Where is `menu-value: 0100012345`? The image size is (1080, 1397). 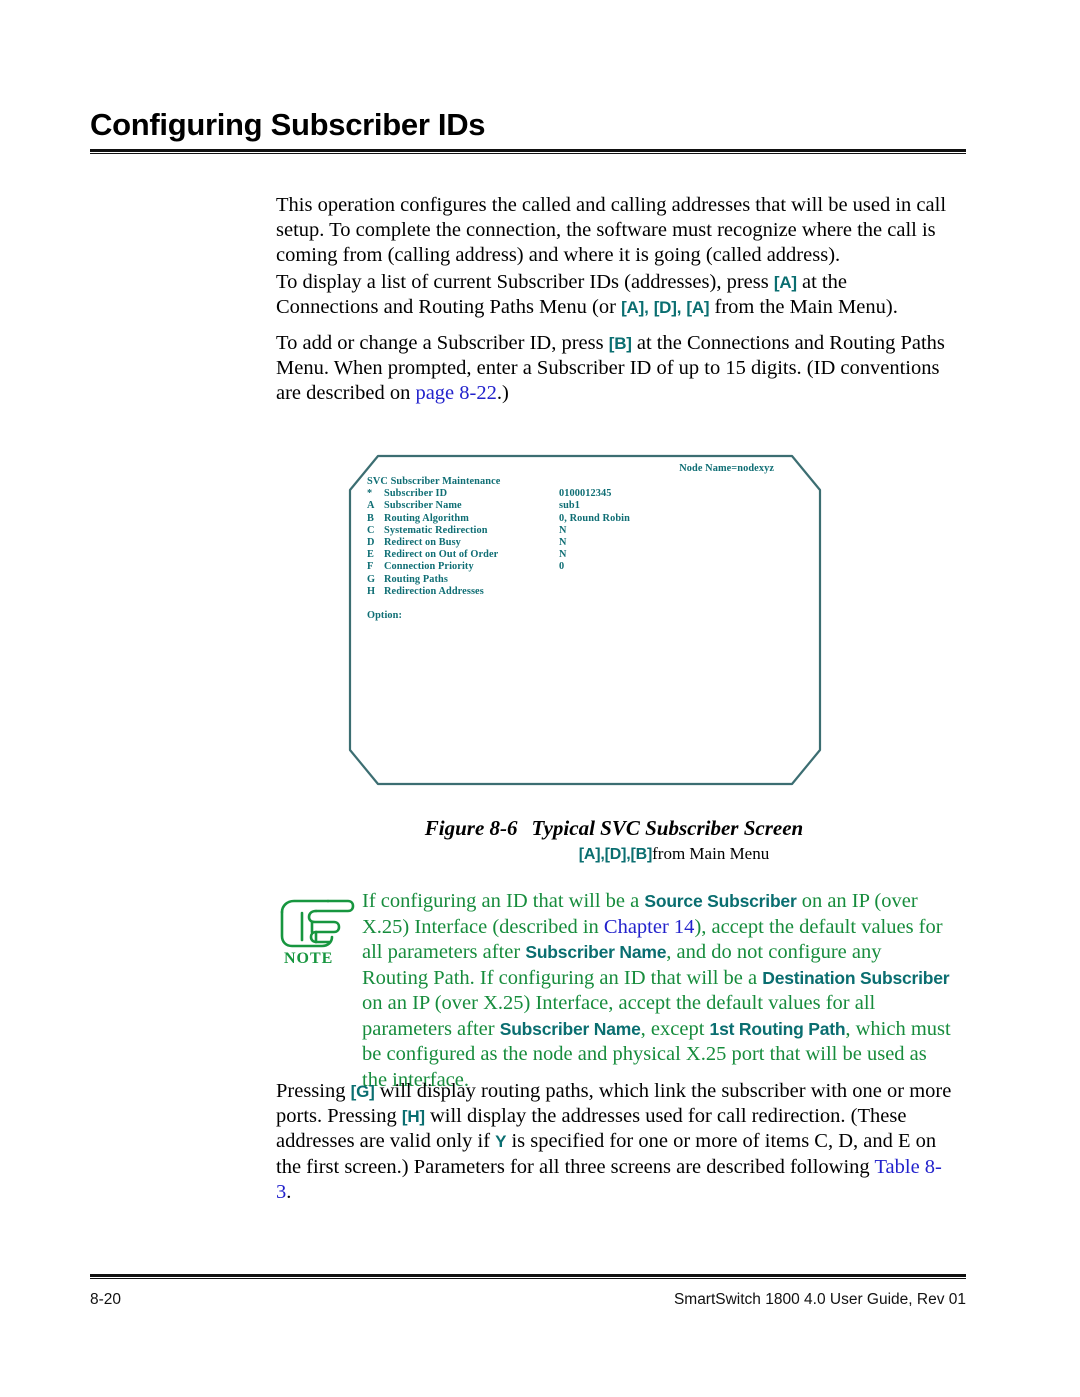
menu-value: 0100012345 is located at coordinates (585, 494).